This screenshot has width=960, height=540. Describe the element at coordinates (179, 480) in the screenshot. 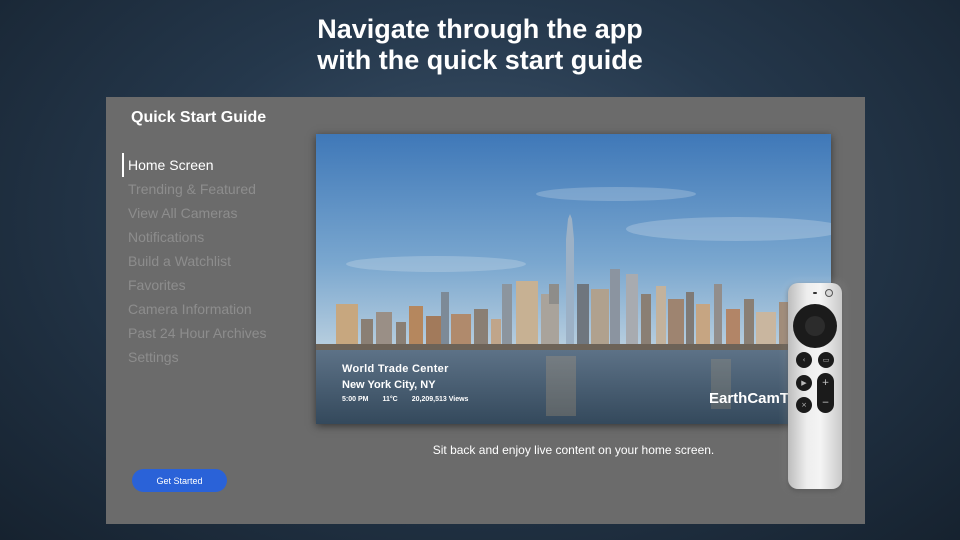

I see `get-started-button: Get Started` at that location.